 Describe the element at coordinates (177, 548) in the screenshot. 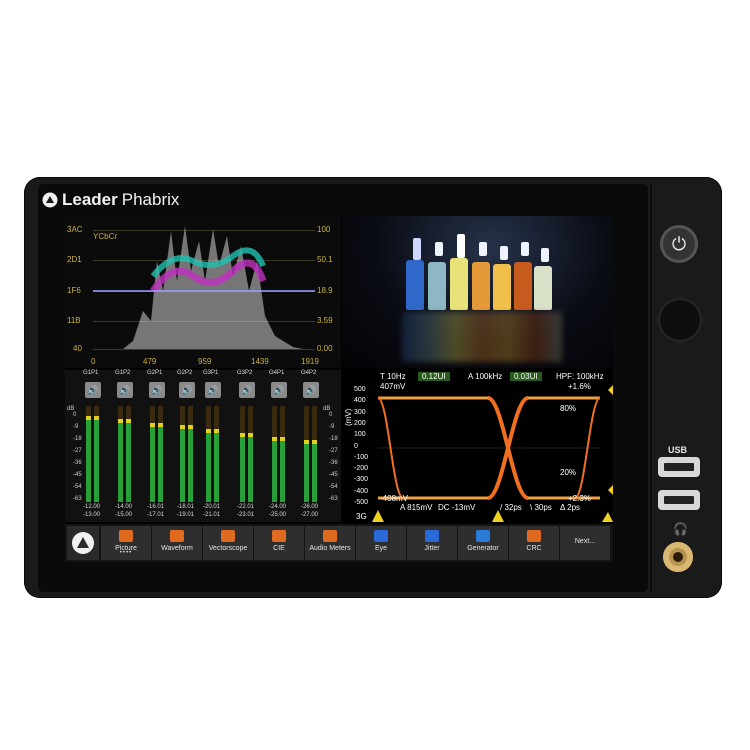

I see `toolbar-button-label: Waveform` at that location.